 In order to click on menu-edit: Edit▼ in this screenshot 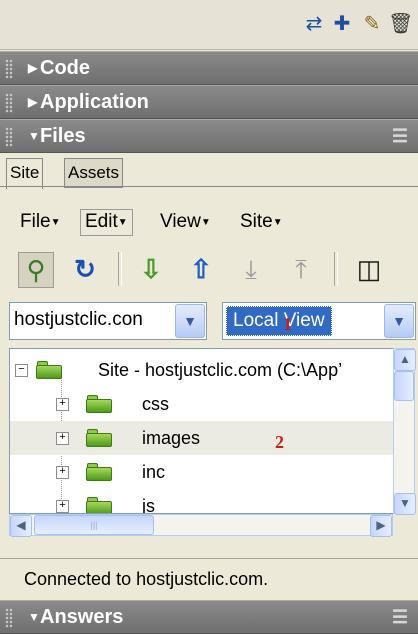, I will do `click(106, 222)`.